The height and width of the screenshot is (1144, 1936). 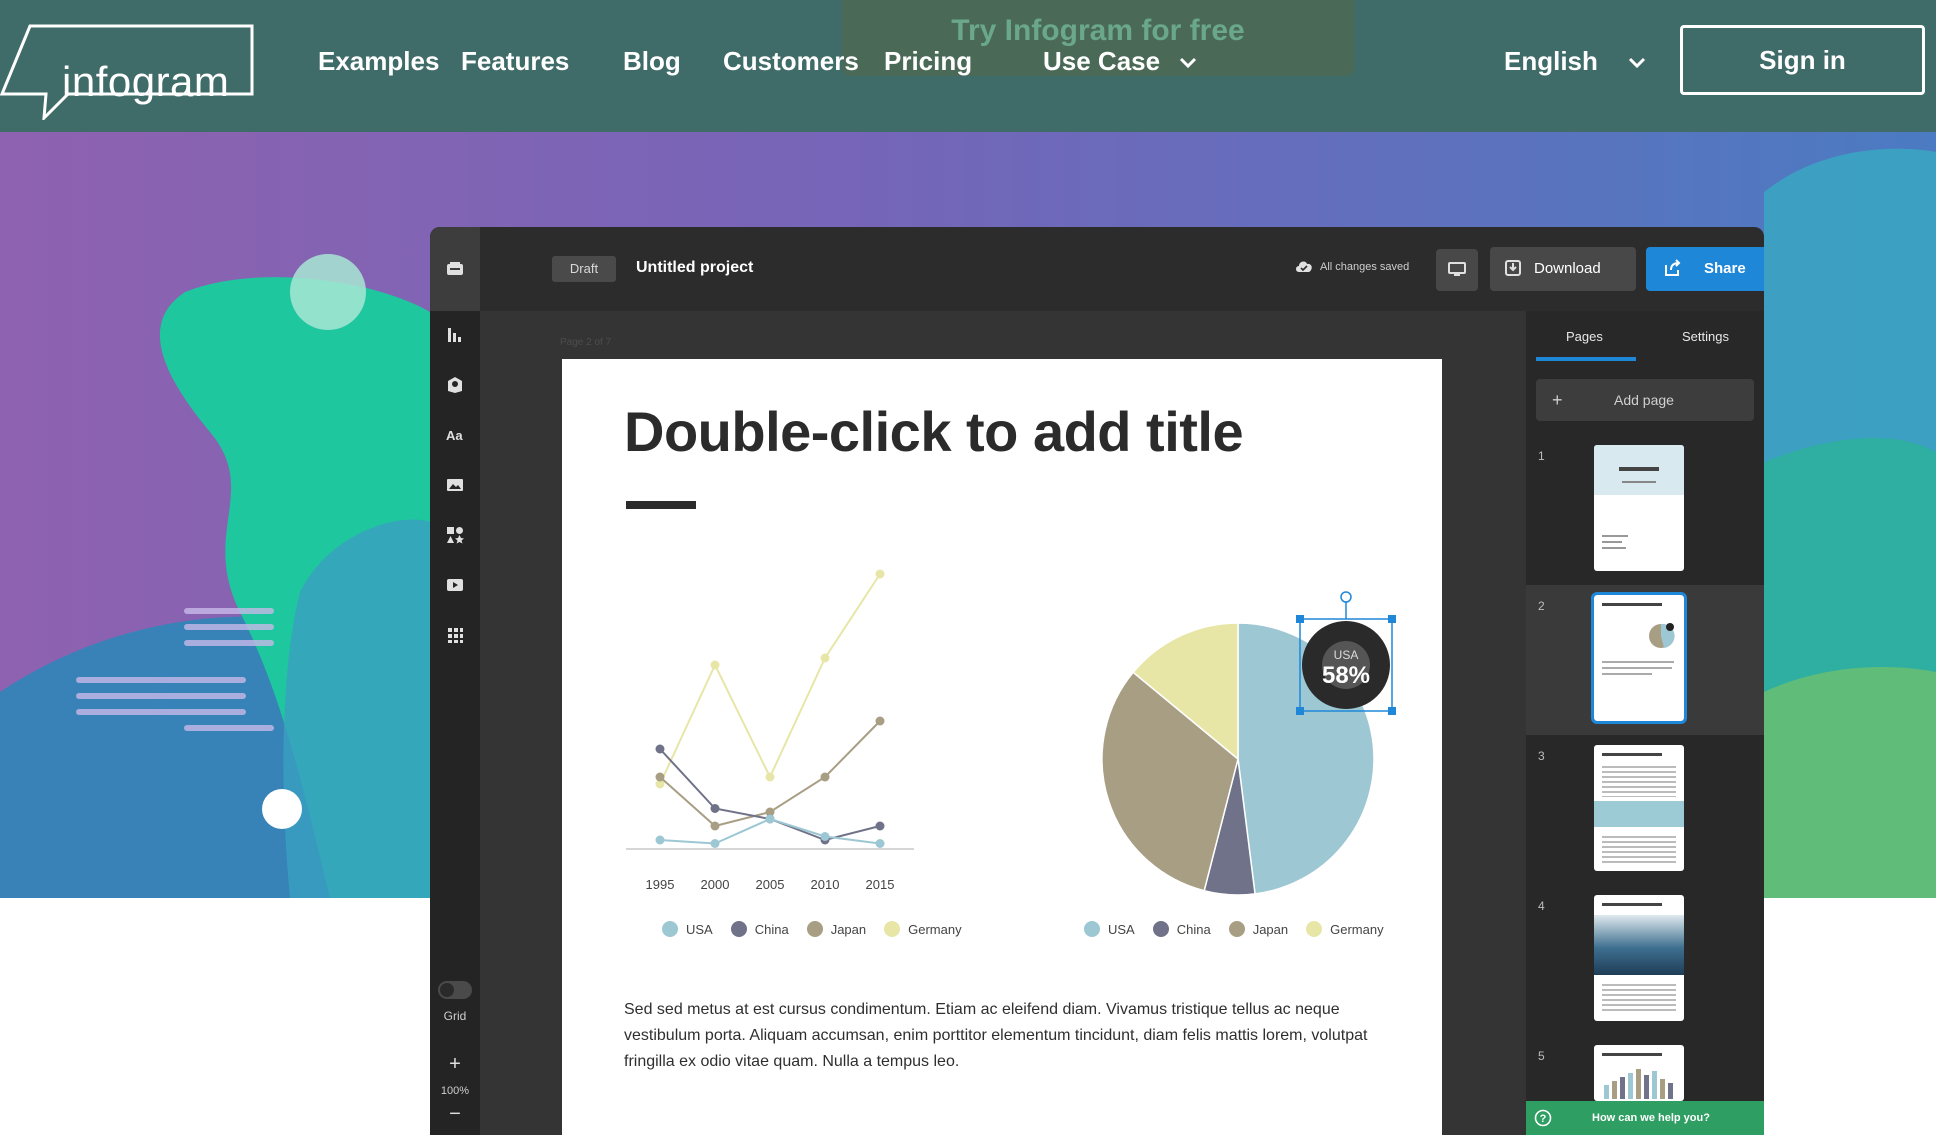 What do you see at coordinates (586, 342) in the screenshot?
I see `page-indicator: Page 2 of 7` at bounding box center [586, 342].